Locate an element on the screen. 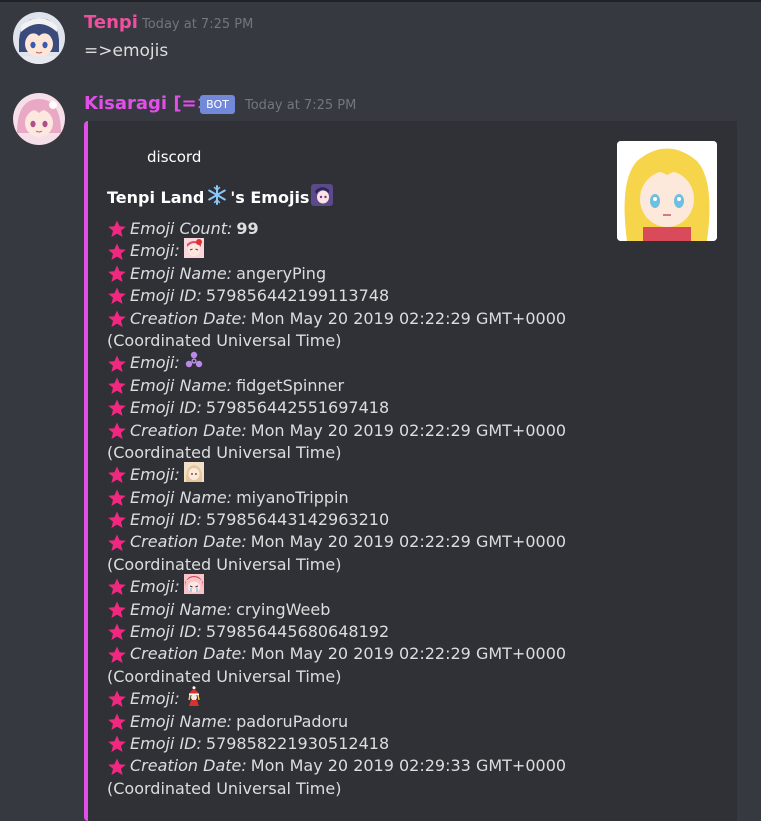 This screenshot has height=821, width=761. emoji-count-line: Emoji Count: 99 is located at coordinates (336, 229).